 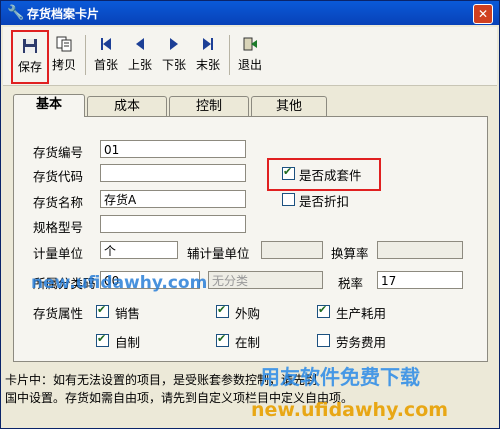 What do you see at coordinates (102, 339) in the screenshot?
I see `attr-selfmade-checkbox` at bounding box center [102, 339].